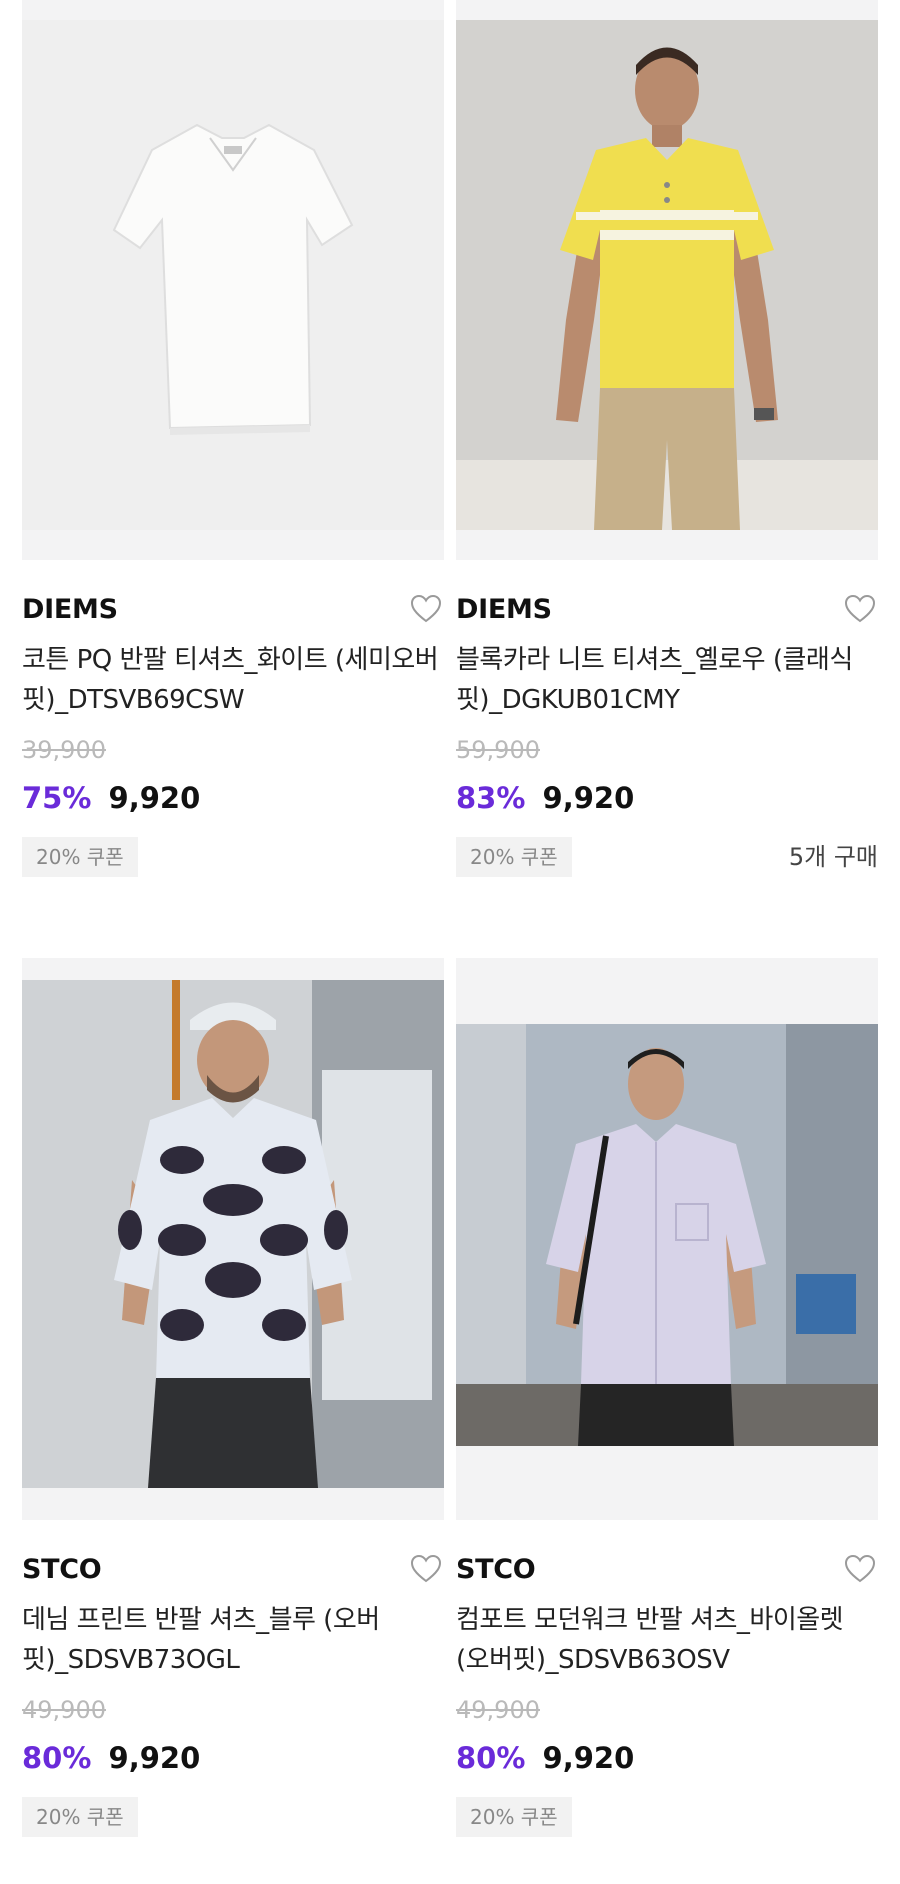 The image size is (900, 1884). I want to click on product-name: 코튼 PQ 반팔 티셔츠_화이트 (세미오버핏)_DTSVB69CSW, so click(233, 680).